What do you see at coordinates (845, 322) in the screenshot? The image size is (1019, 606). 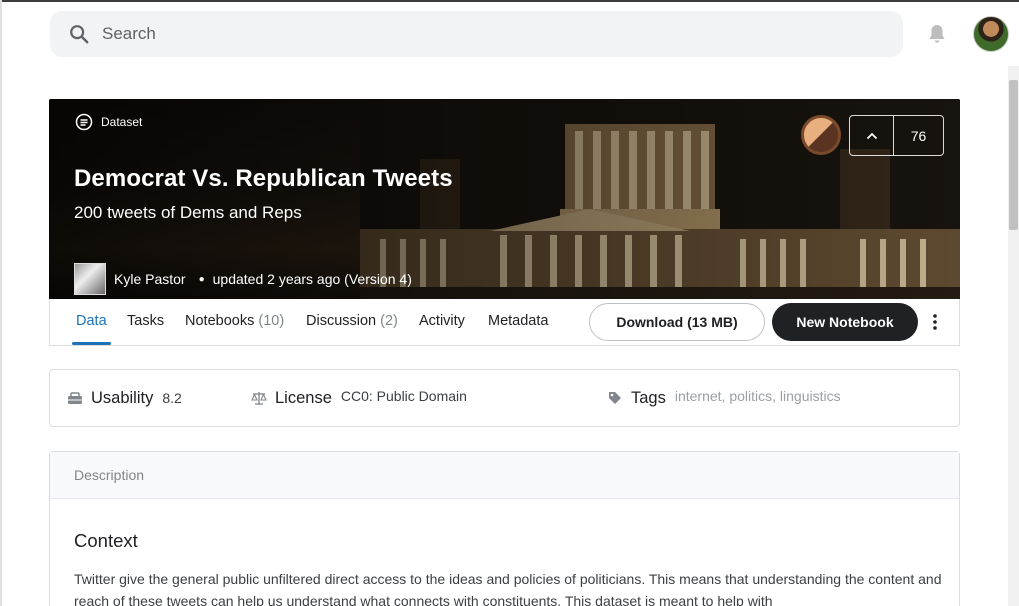 I see `new-notebook-button: New Notebook` at bounding box center [845, 322].